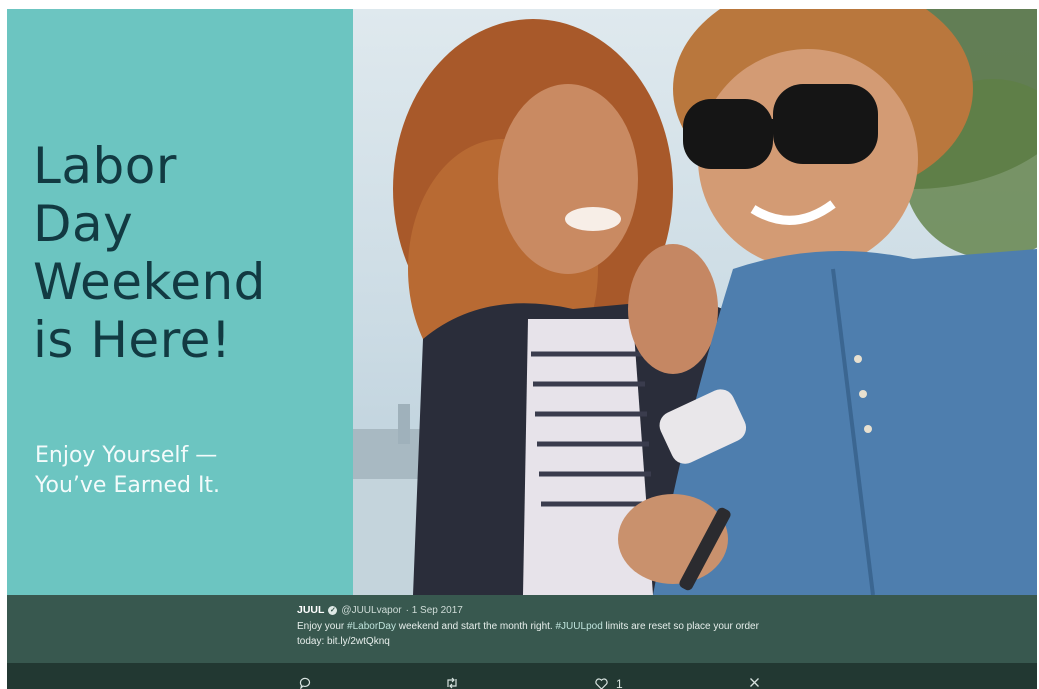 This screenshot has width=1039, height=689. I want to click on tweet-text-part-1: Enjoy your, so click(322, 626).